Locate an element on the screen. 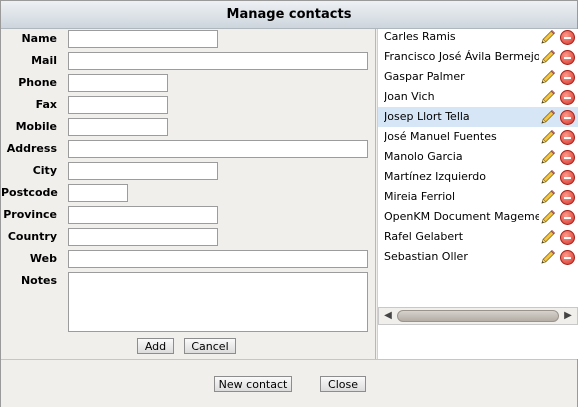 The height and width of the screenshot is (407, 578). contact-row: Rafel Gelabert is located at coordinates (478, 237).